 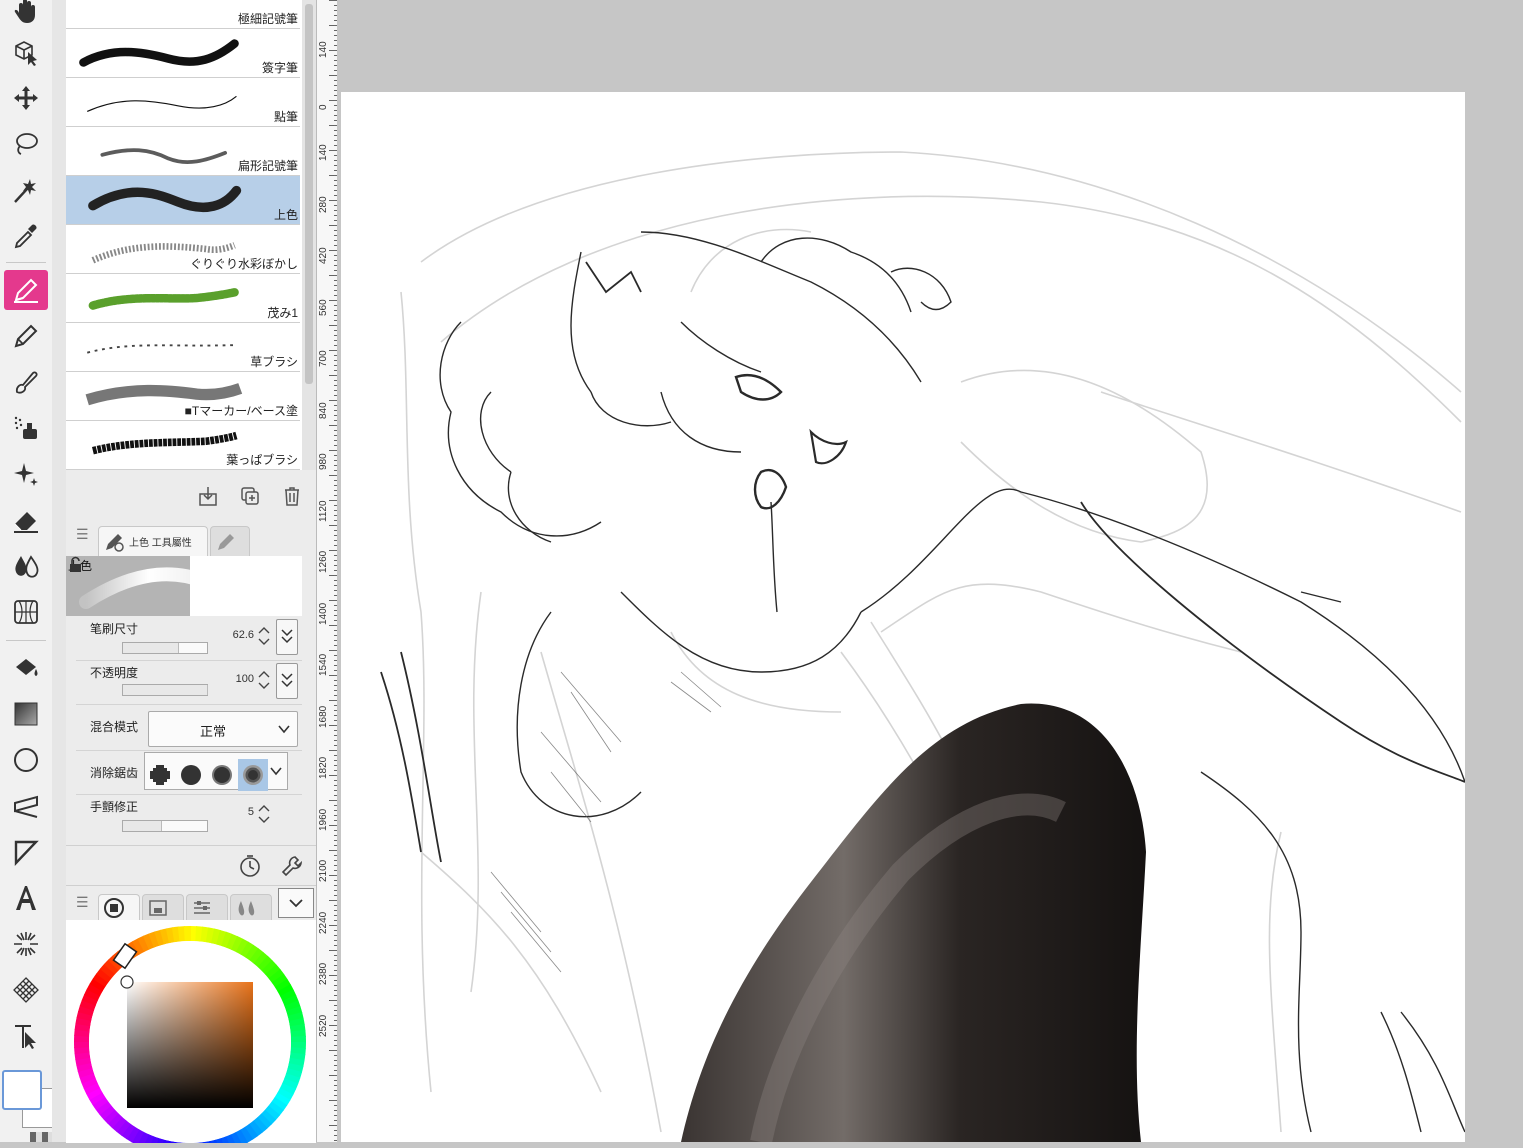 I want to click on brush-item: 極細記號筆, so click(x=183, y=14).